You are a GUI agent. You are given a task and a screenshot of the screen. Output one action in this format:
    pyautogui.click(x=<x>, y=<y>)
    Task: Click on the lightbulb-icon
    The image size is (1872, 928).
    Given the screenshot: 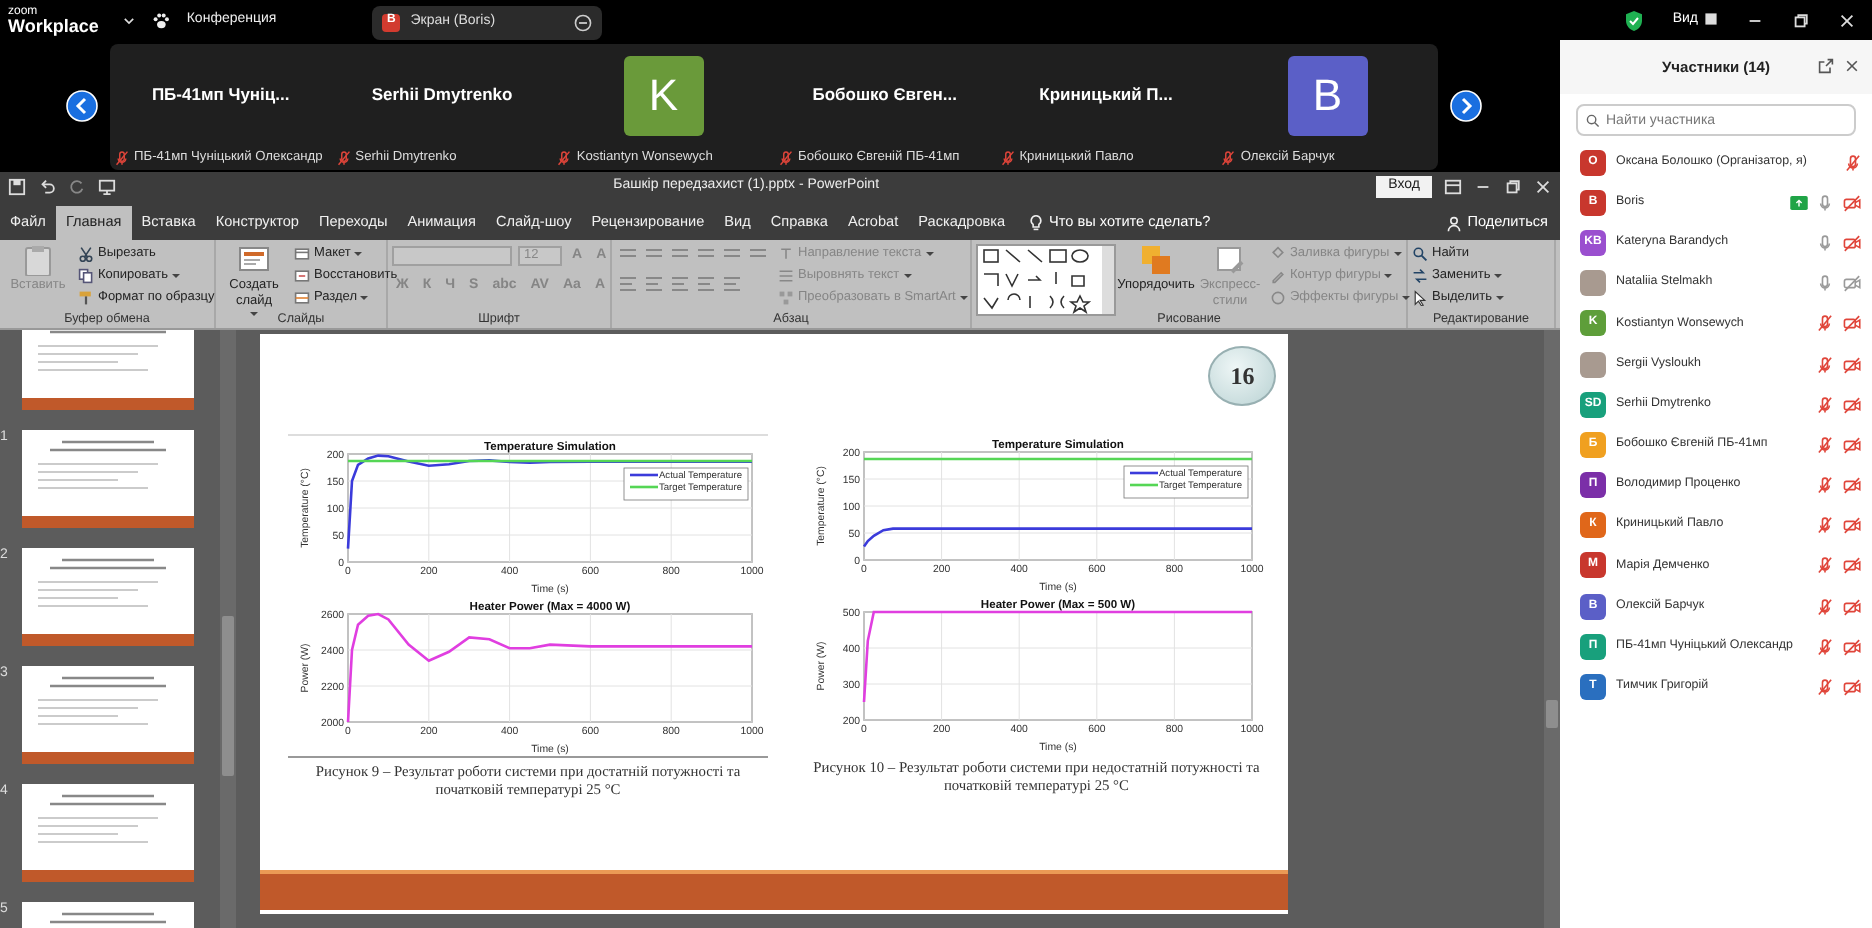 What is the action you would take?
    pyautogui.click(x=1035, y=223)
    